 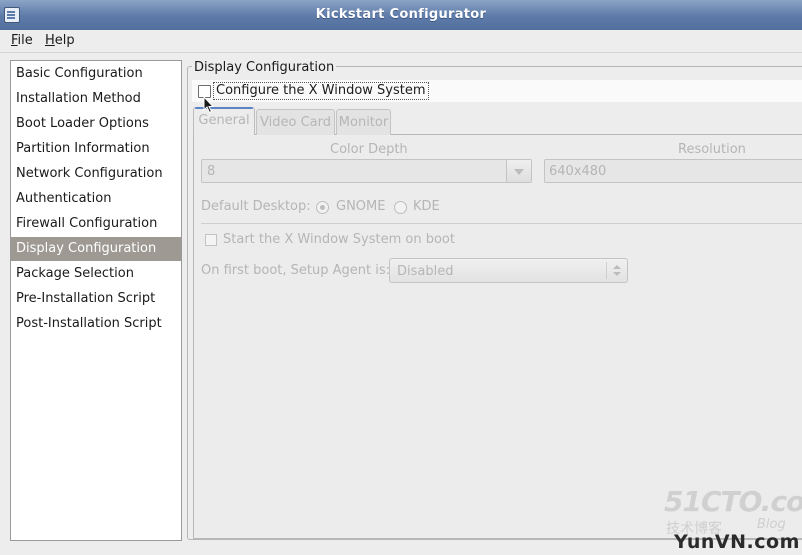 What do you see at coordinates (578, 171) in the screenshot?
I see `resolution-value: 640x480` at bounding box center [578, 171].